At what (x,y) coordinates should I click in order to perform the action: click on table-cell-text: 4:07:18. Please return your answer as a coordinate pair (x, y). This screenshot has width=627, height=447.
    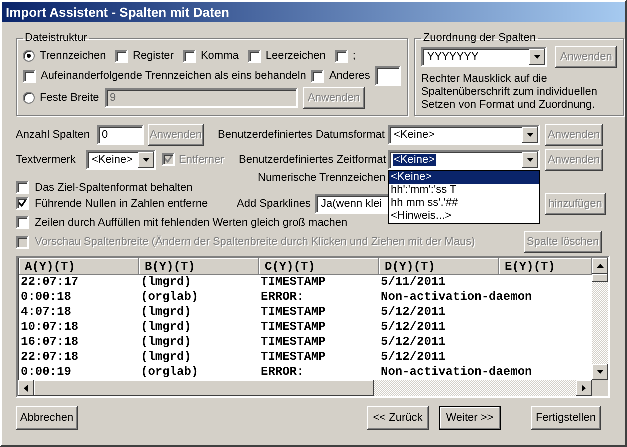
    Looking at the image, I should click on (46, 312).